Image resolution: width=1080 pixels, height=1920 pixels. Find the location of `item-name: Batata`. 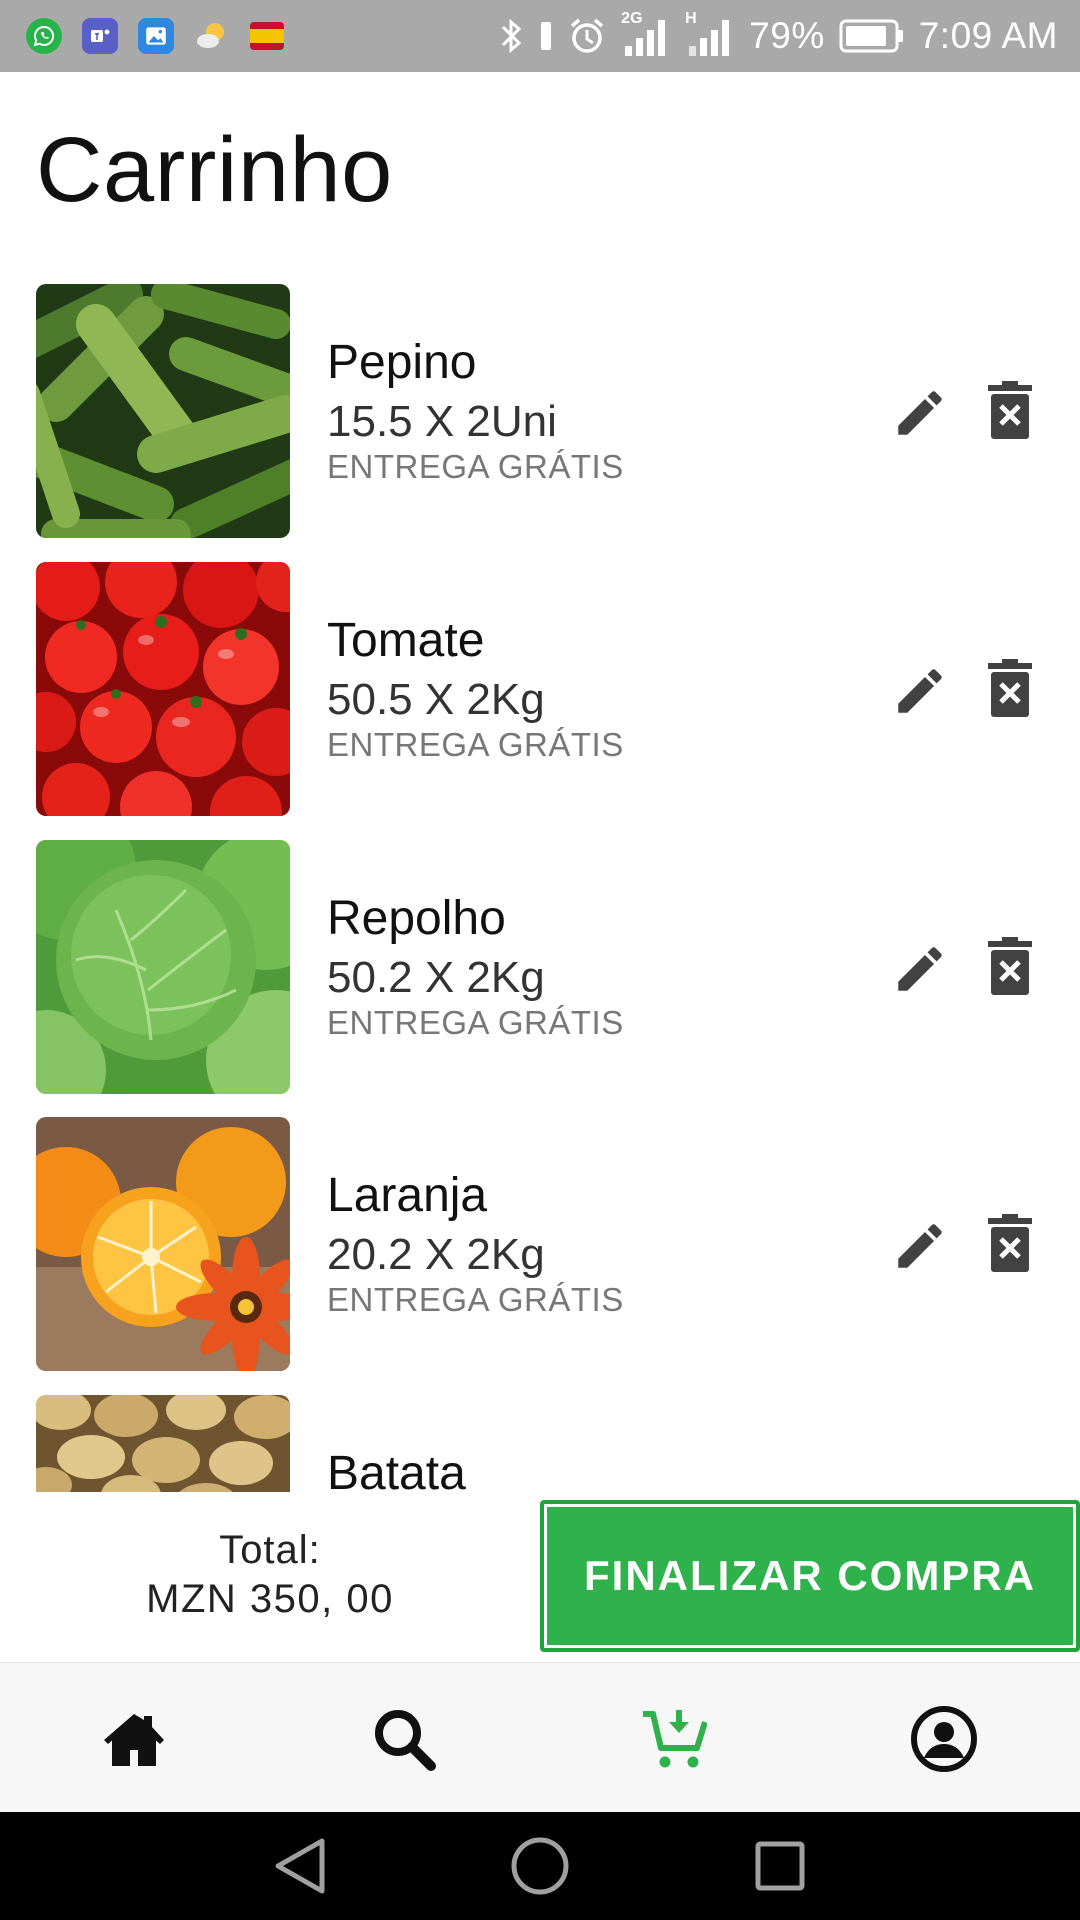

item-name: Batata is located at coordinates (396, 1469).